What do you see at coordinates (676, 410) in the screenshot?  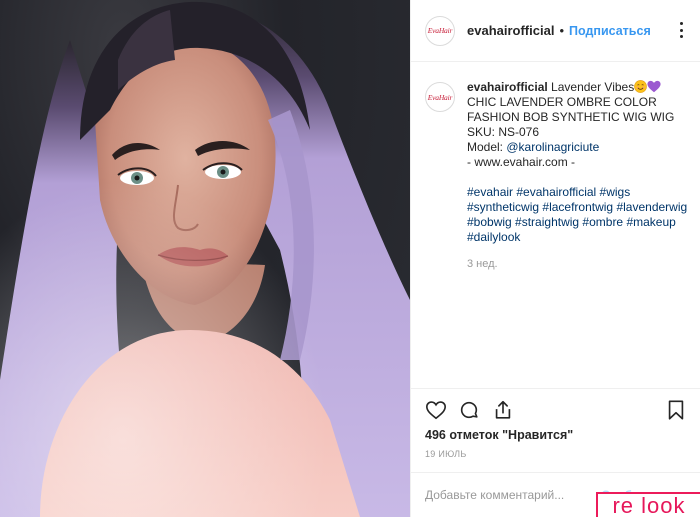 I see `bookmark-icon` at bounding box center [676, 410].